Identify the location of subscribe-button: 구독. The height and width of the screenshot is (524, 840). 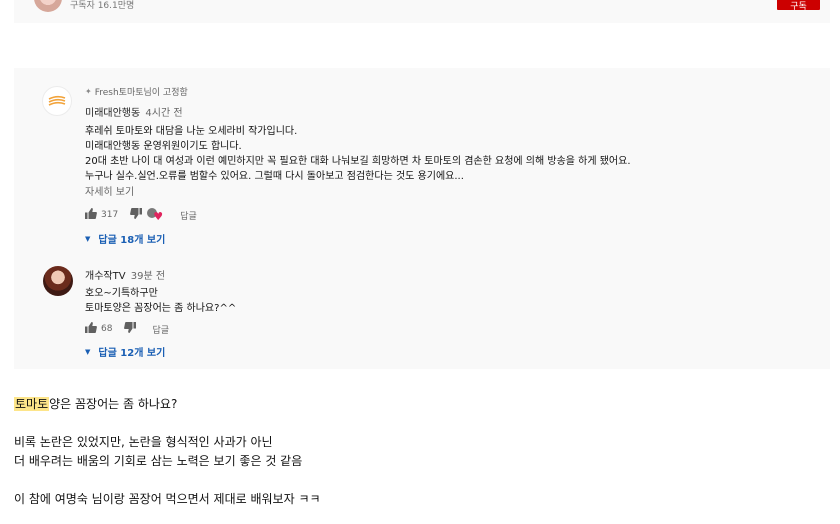
(798, 6).